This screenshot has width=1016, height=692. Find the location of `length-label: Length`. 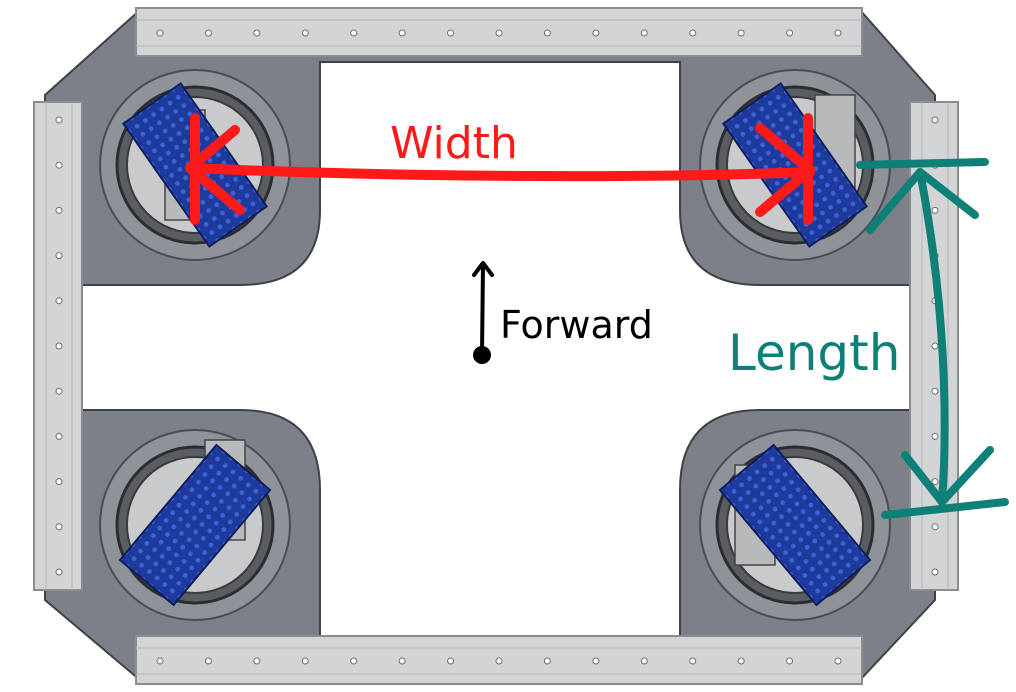

length-label: Length is located at coordinates (814, 353).